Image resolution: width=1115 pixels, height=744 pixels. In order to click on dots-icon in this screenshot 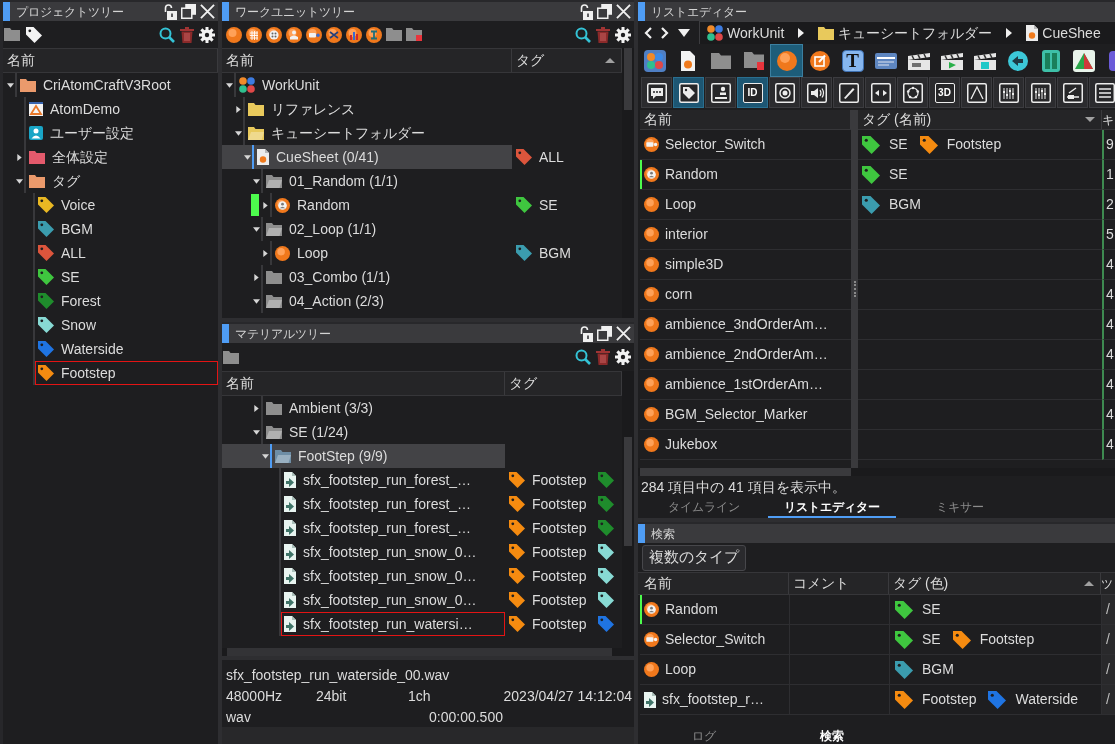, I will do `click(274, 34)`.